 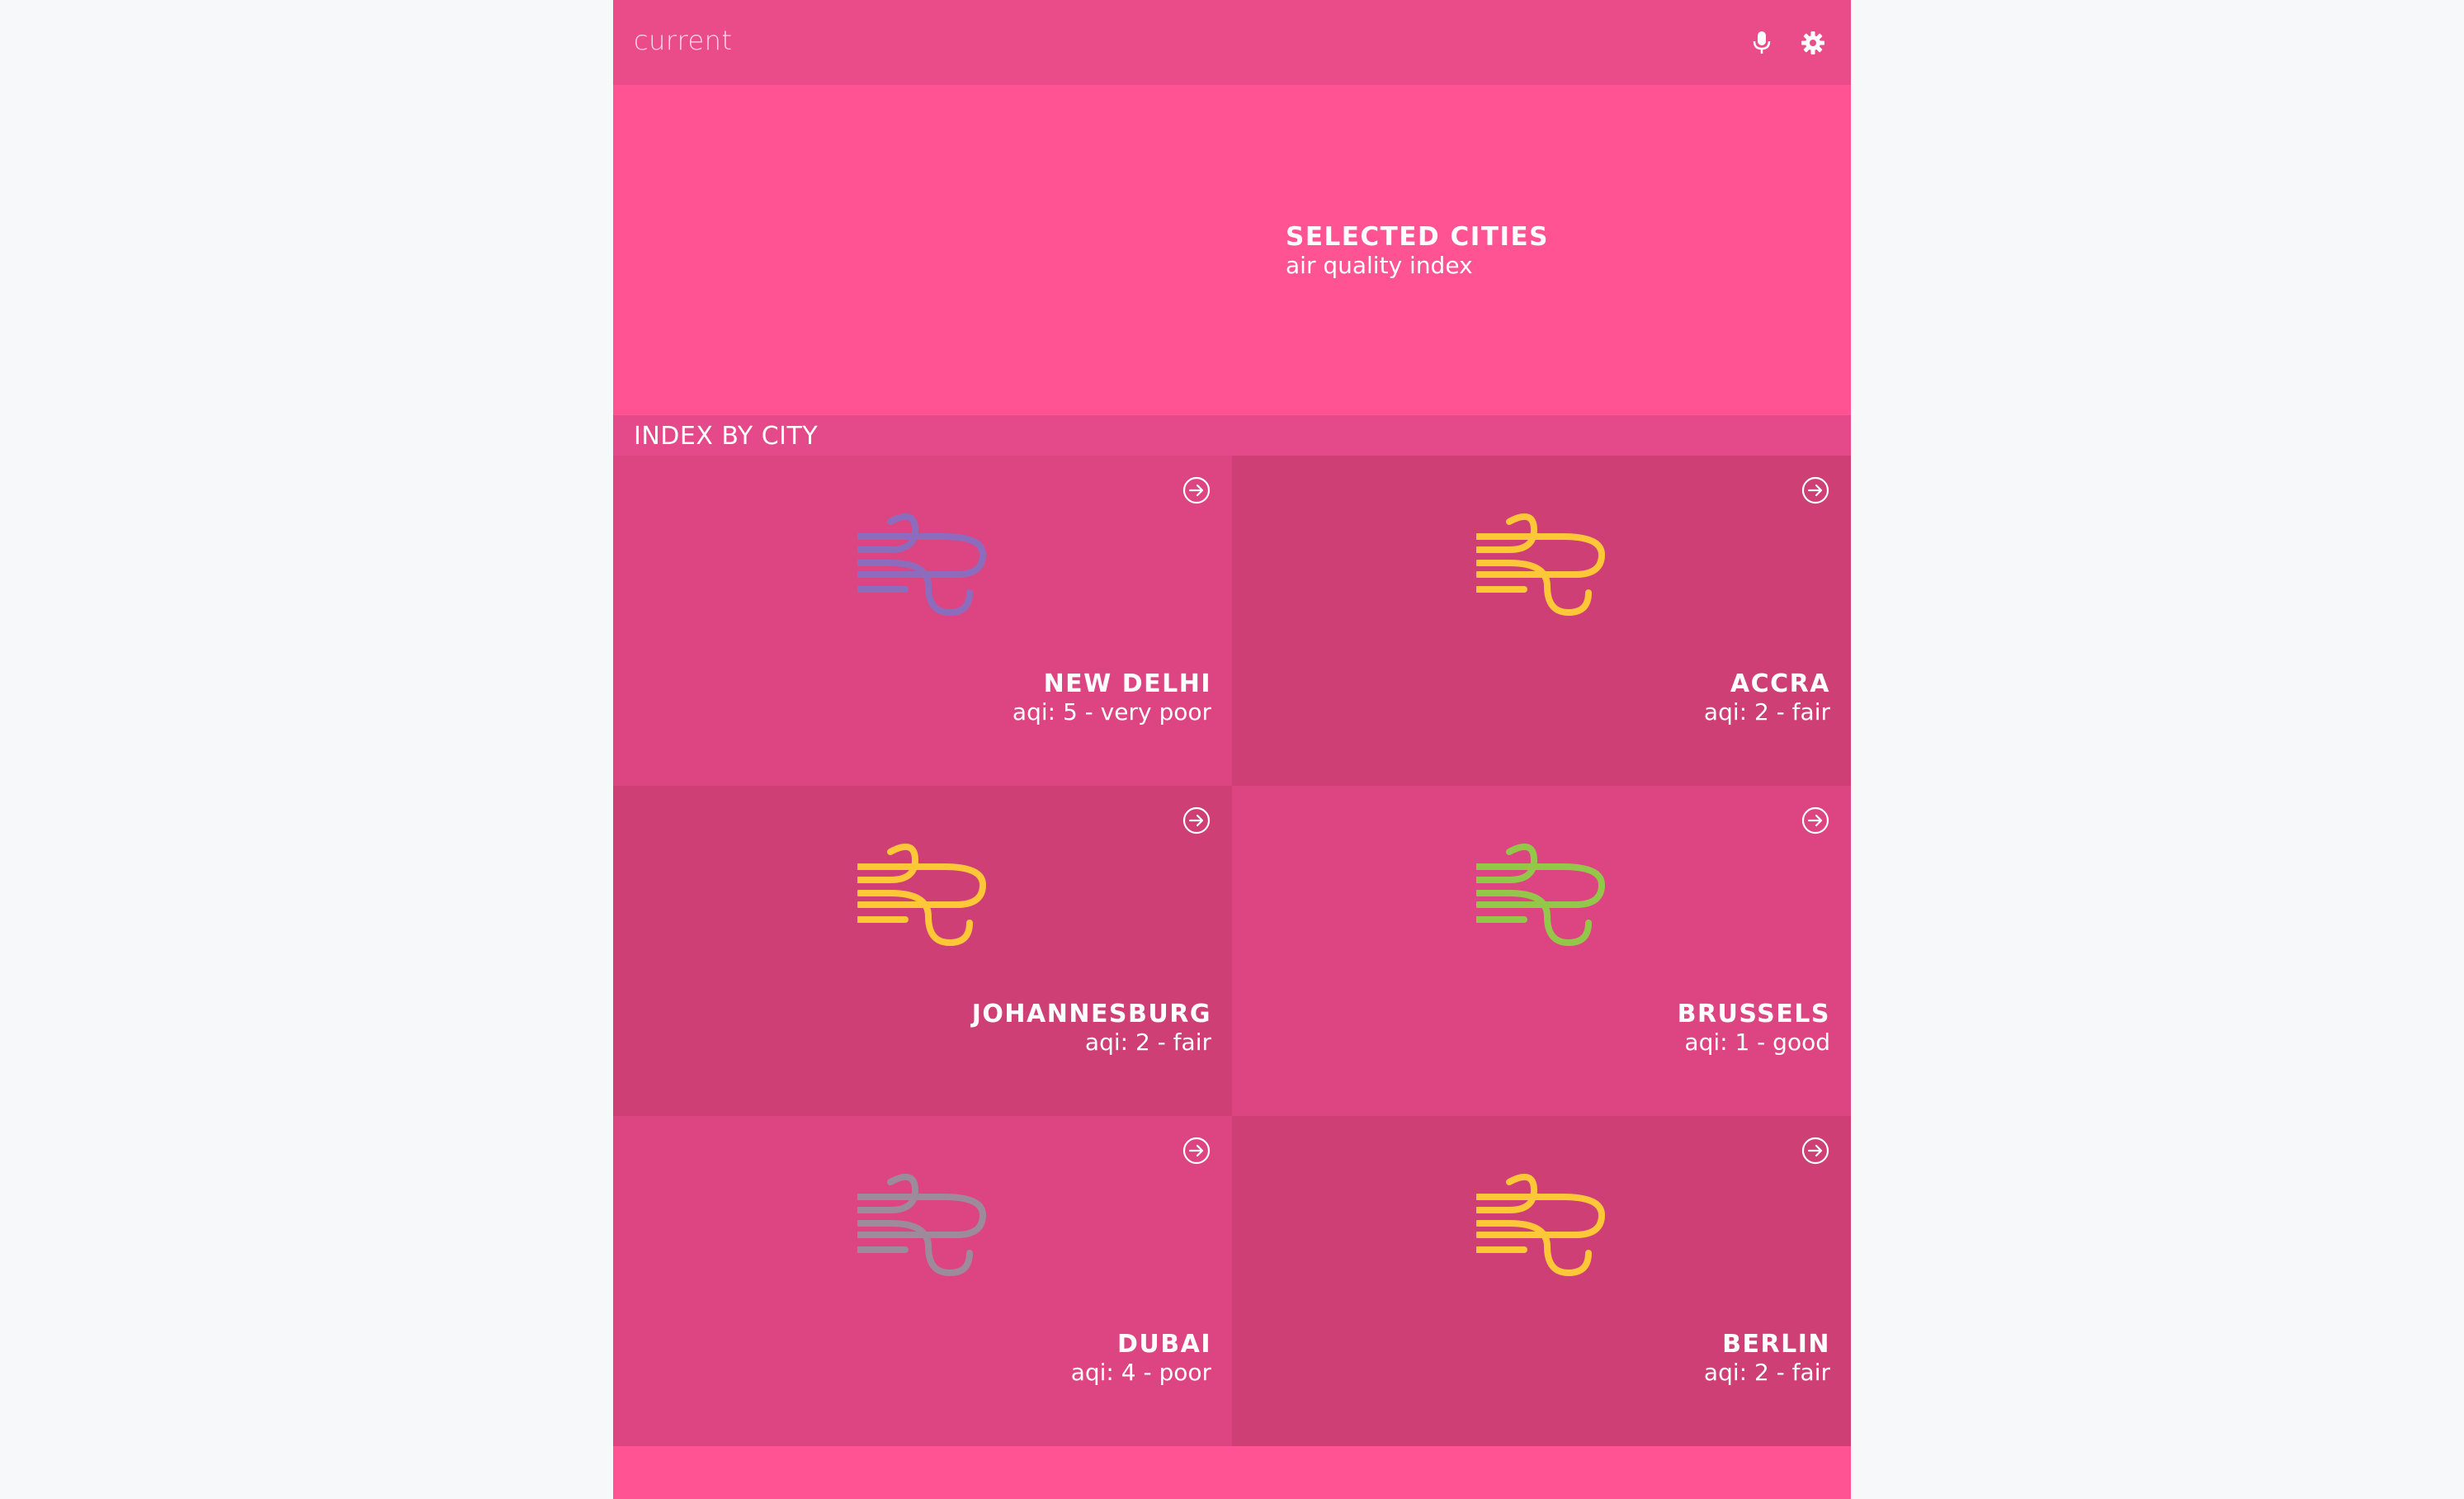 What do you see at coordinates (1753, 1014) in the screenshot?
I see `city-name: BRUSSELS` at bounding box center [1753, 1014].